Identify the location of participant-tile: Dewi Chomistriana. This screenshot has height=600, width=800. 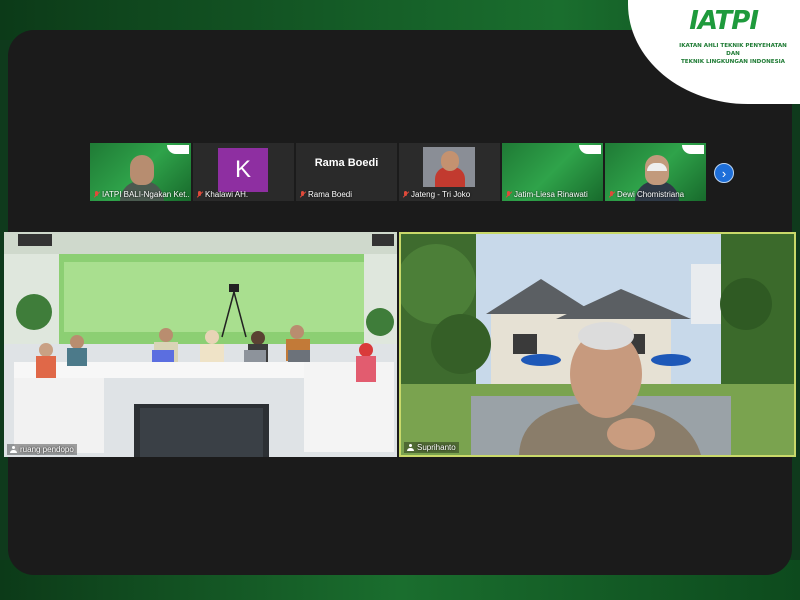
(655, 172).